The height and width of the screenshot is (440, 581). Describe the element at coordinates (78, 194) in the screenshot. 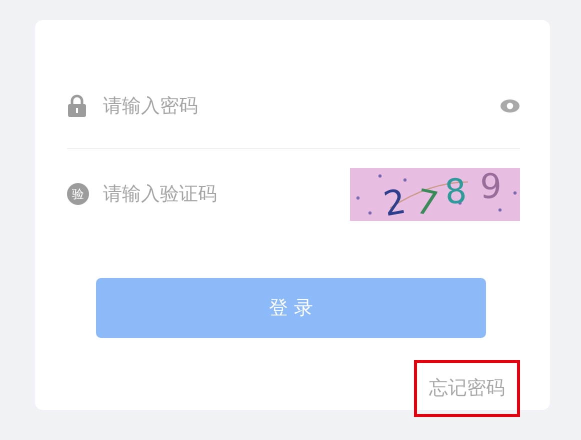

I see `captcha-icon: 验` at that location.